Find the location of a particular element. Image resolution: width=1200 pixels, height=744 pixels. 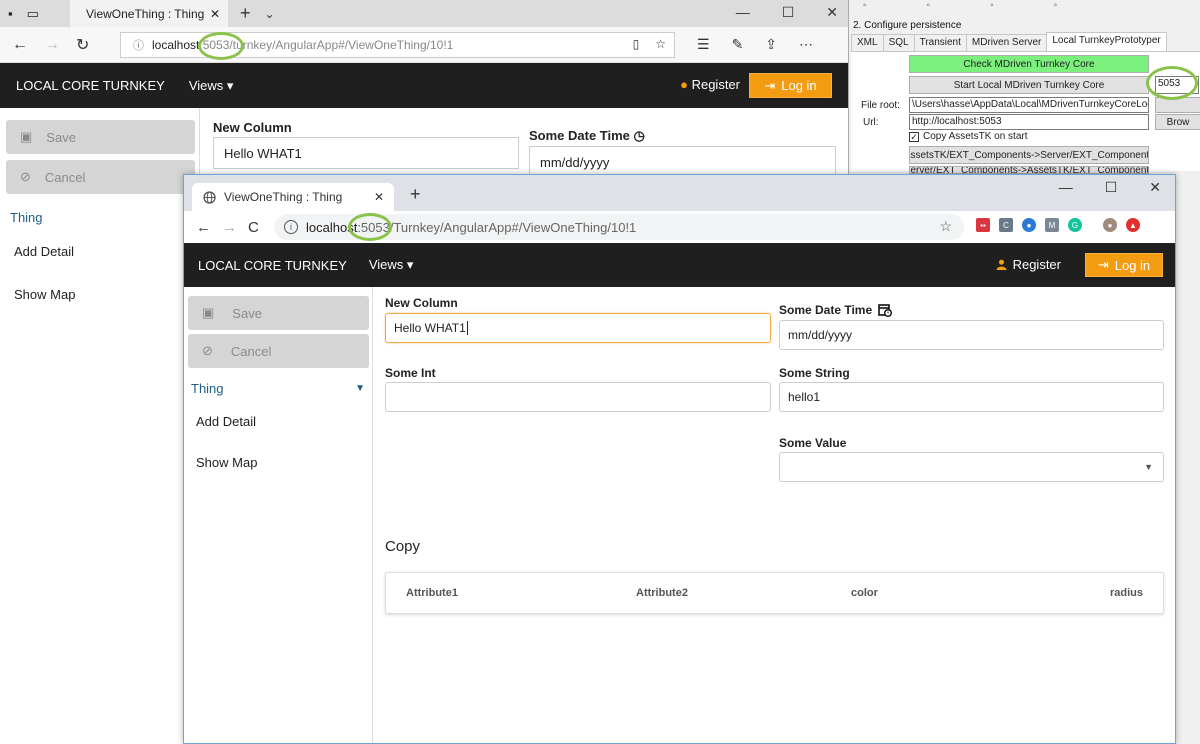

tab-transient: Transient is located at coordinates (940, 43).